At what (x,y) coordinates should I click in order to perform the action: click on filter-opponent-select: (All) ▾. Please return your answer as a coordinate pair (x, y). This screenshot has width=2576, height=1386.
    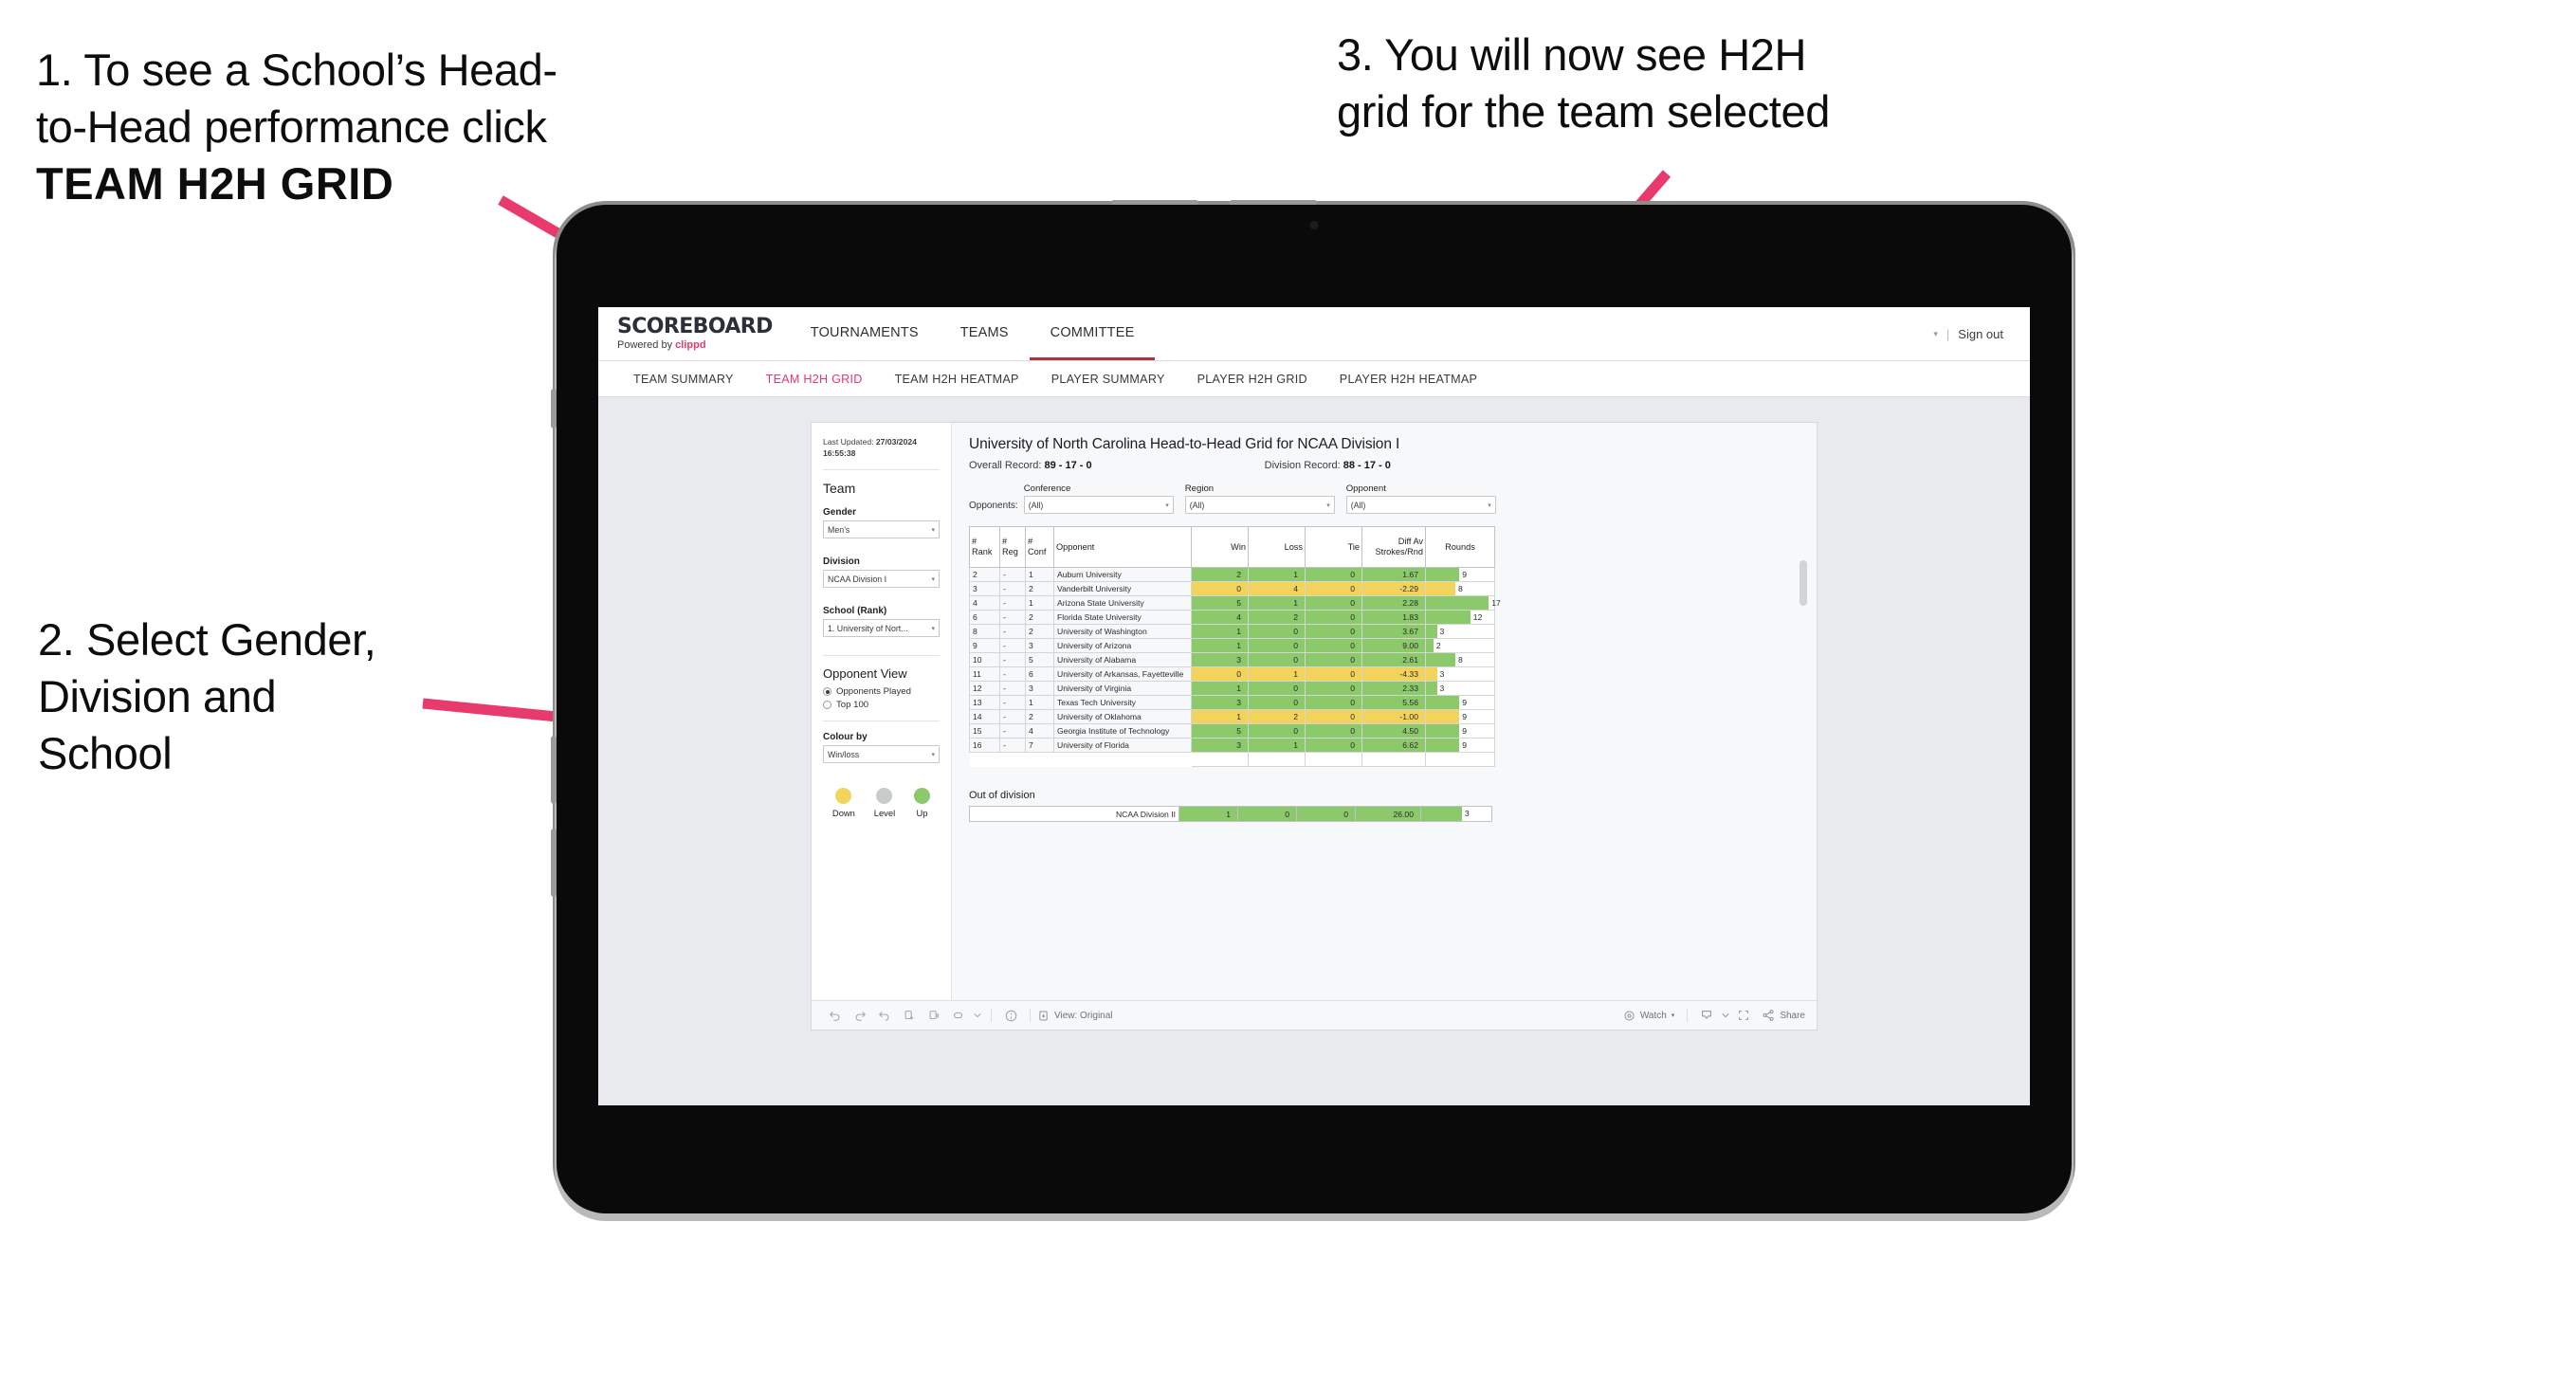
    Looking at the image, I should click on (1420, 505).